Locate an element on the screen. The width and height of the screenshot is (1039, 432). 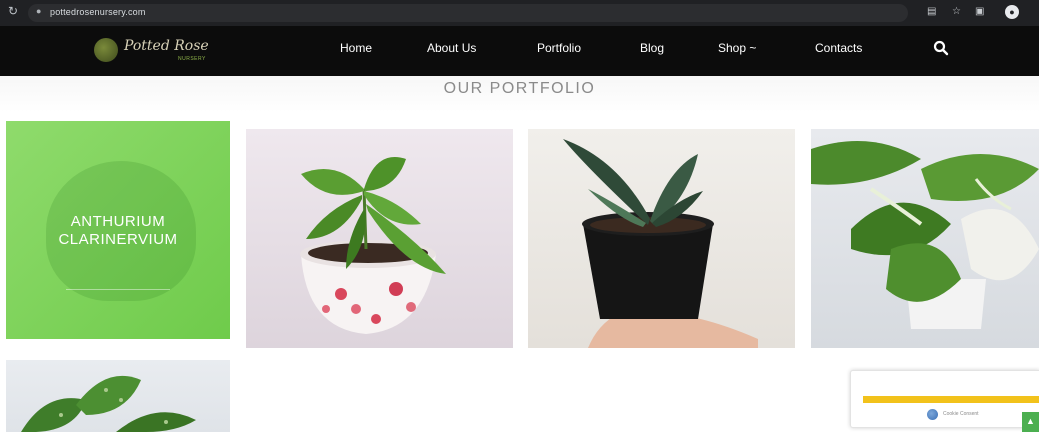
portfolio-card-title: ANTHURIUM CLARINERVIUM is located at coordinates (118, 231).